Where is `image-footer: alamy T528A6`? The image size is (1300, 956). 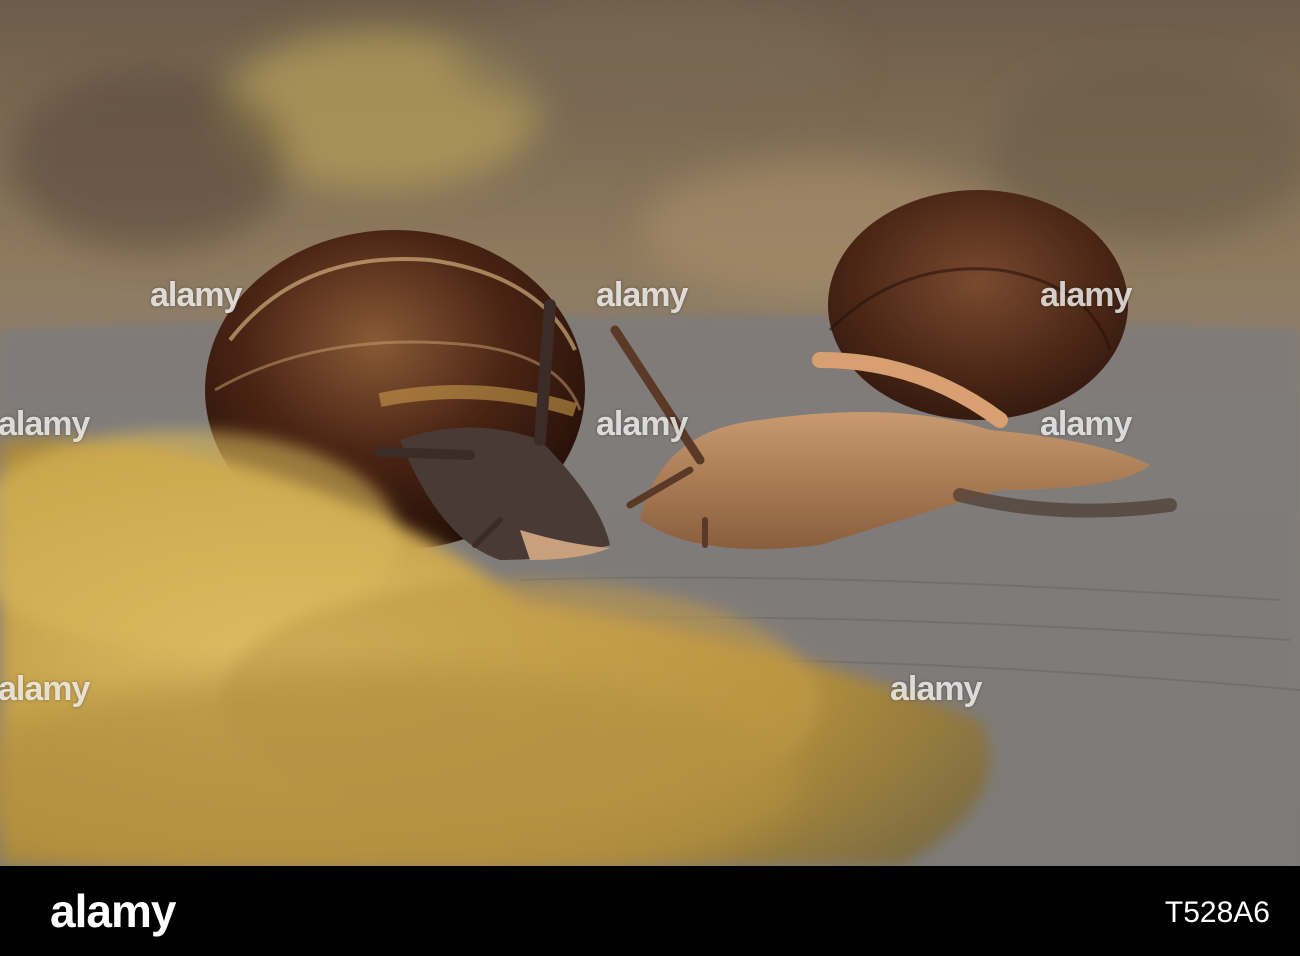 image-footer: alamy T528A6 is located at coordinates (650, 911).